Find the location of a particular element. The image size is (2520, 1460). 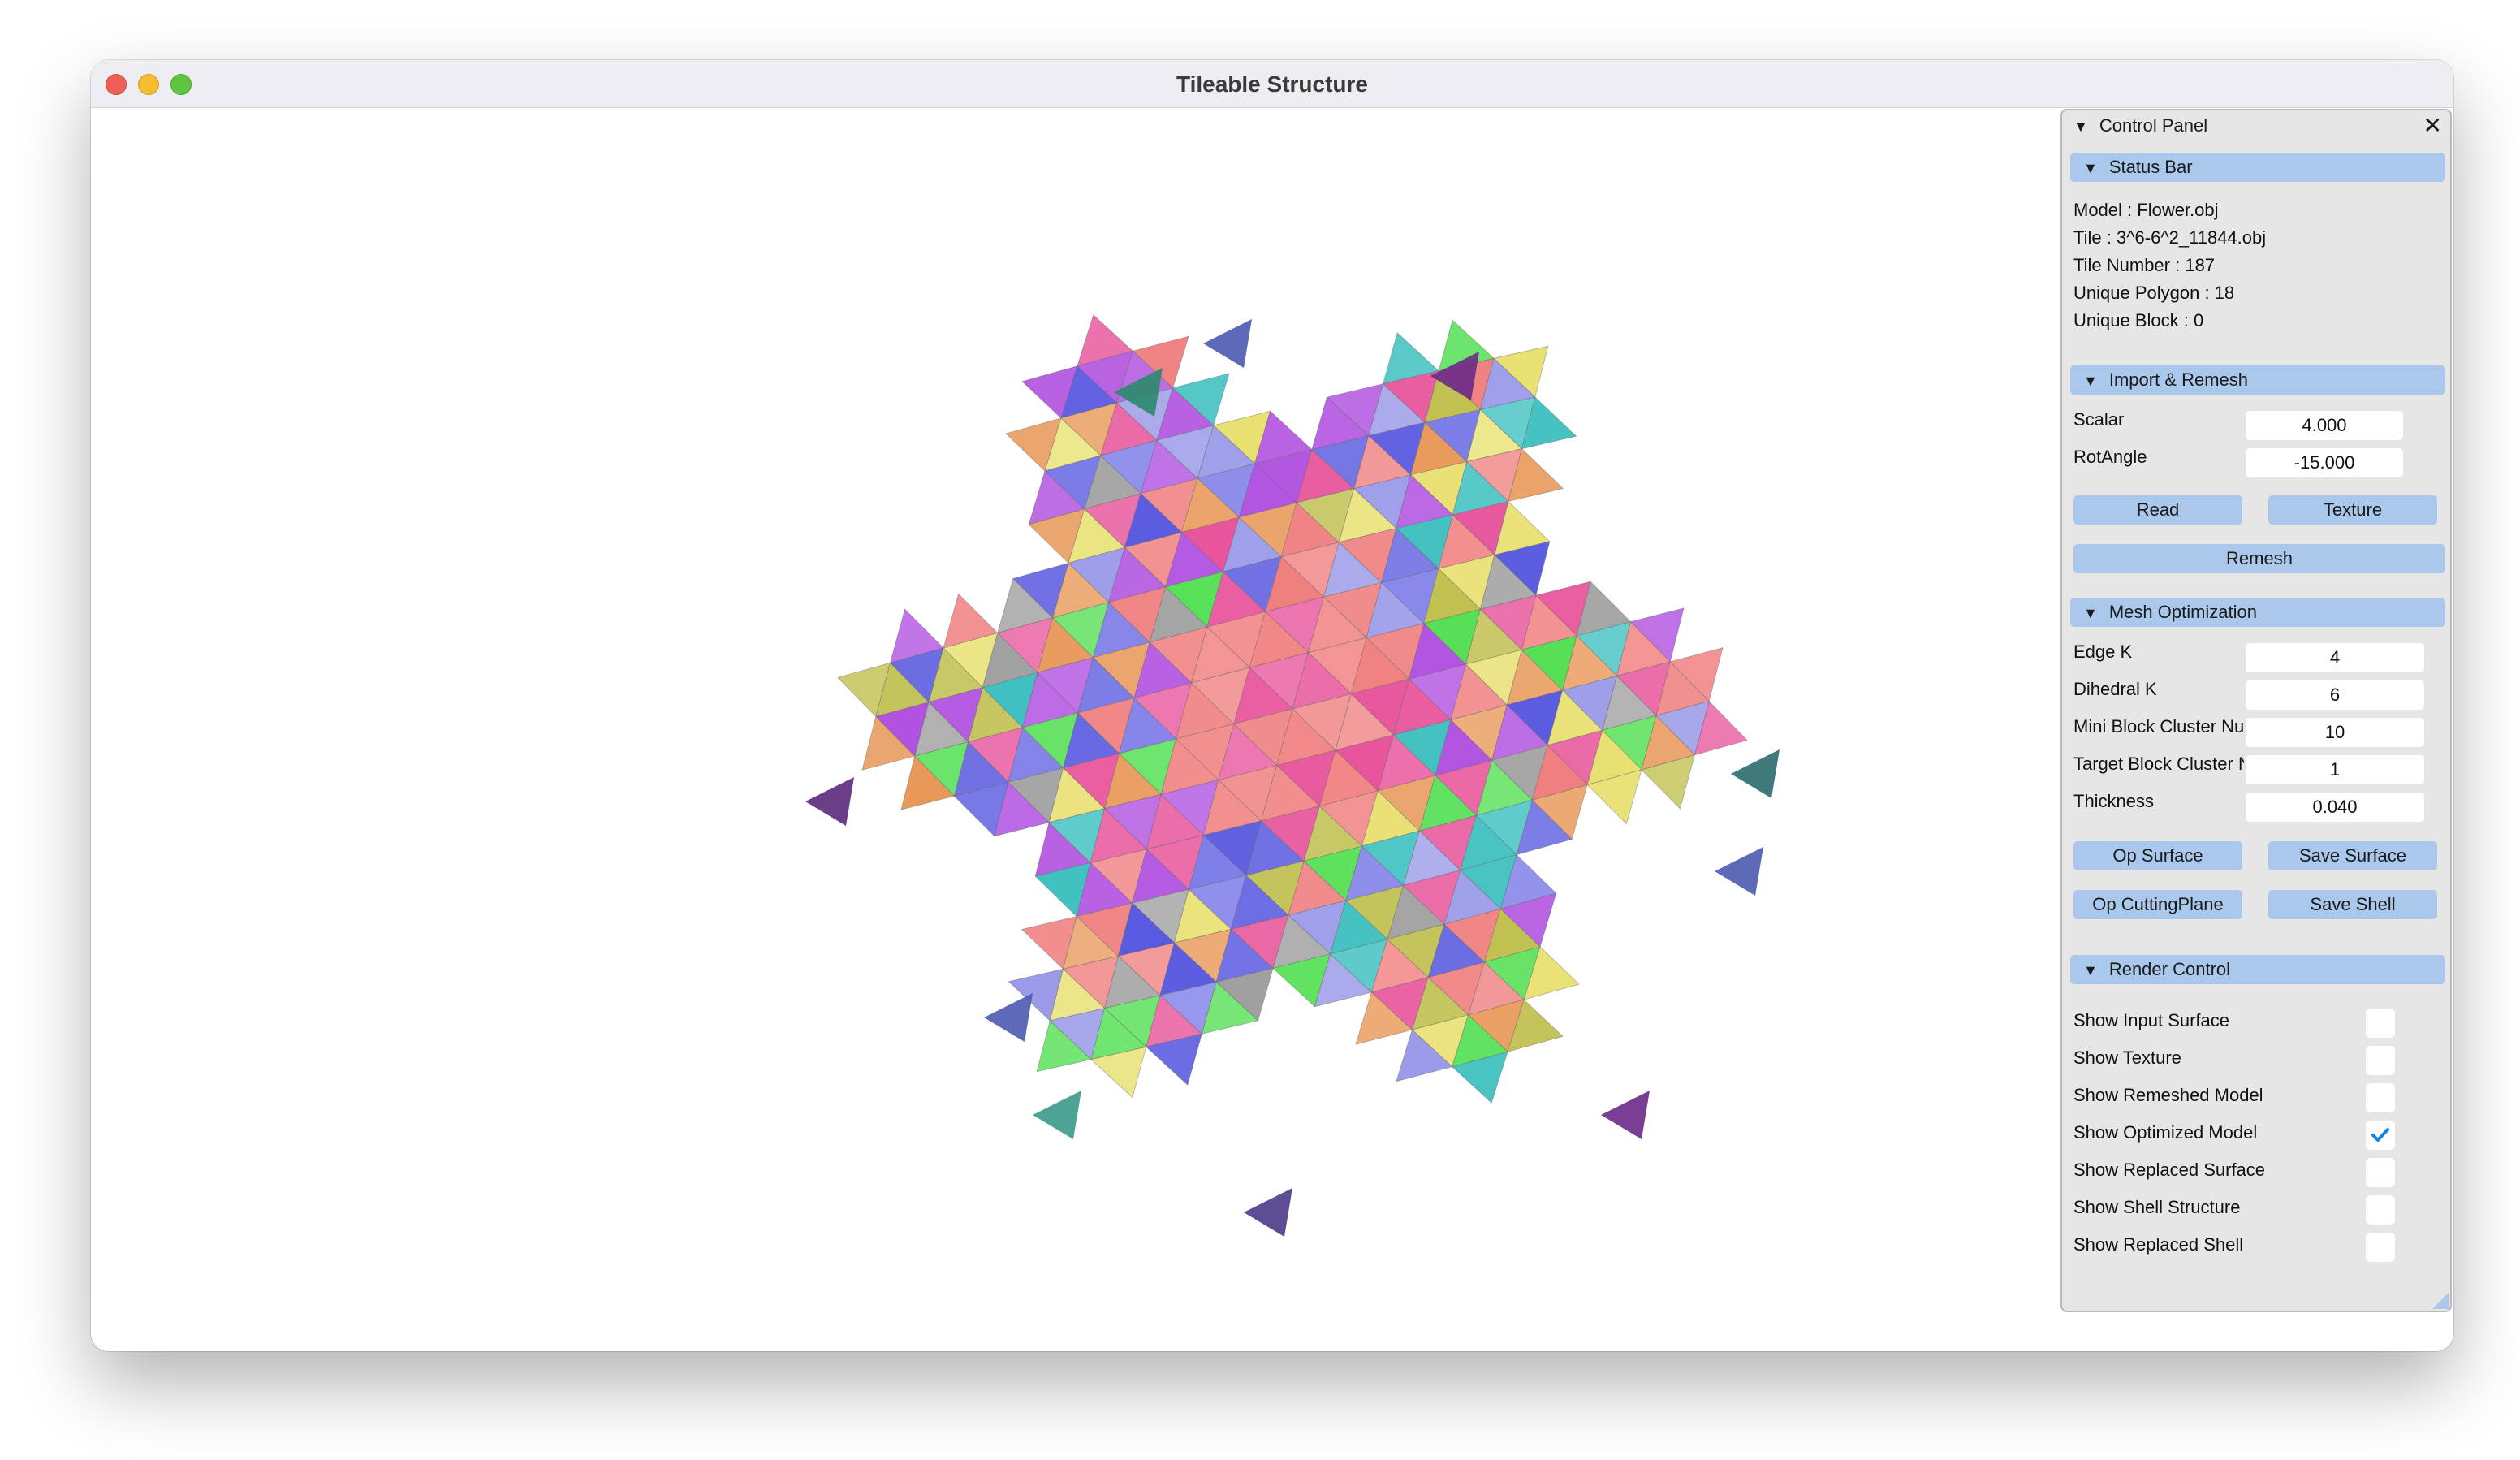

show-optimized-model-checkbox is located at coordinates (2380, 1135).